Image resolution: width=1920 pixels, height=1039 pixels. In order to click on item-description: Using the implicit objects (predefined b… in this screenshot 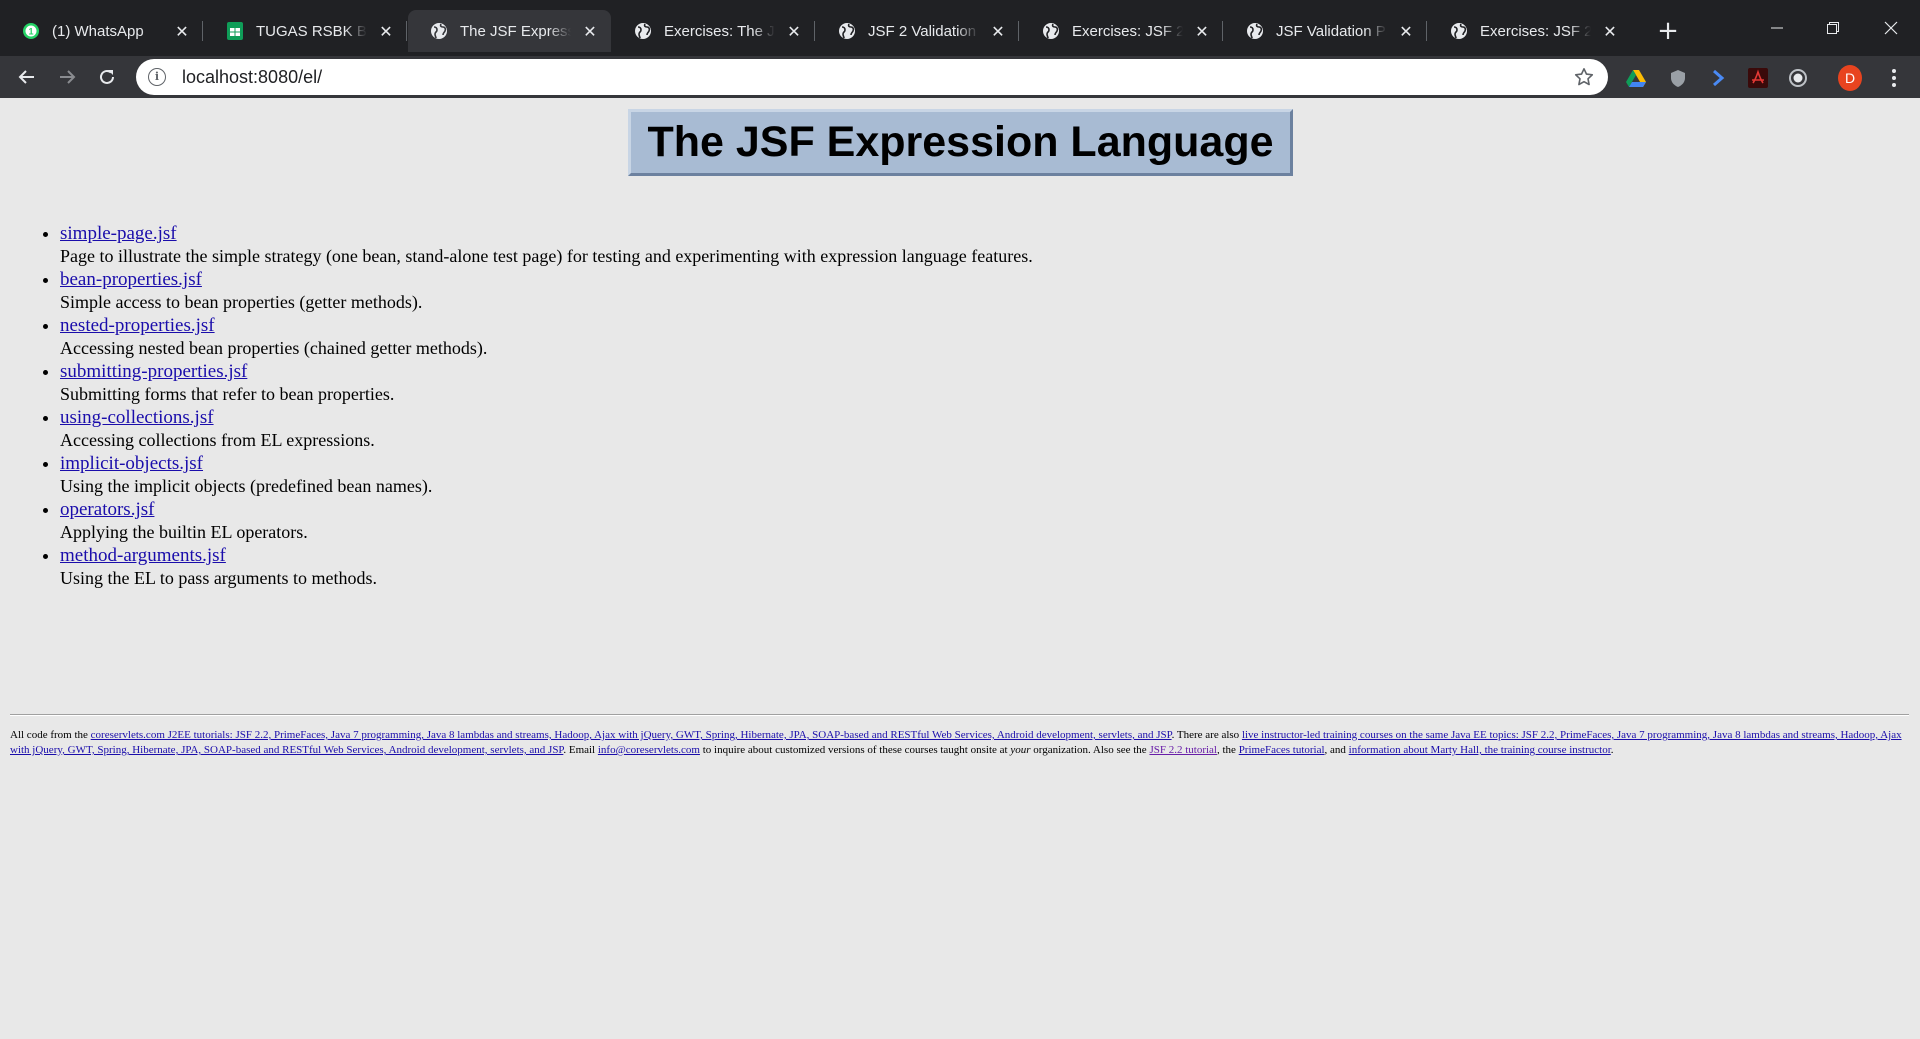, I will do `click(246, 486)`.